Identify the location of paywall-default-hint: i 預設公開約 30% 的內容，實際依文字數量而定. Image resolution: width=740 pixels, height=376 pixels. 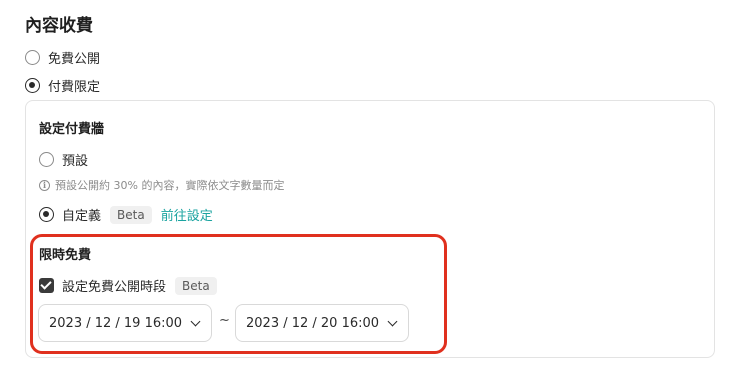
(161, 185).